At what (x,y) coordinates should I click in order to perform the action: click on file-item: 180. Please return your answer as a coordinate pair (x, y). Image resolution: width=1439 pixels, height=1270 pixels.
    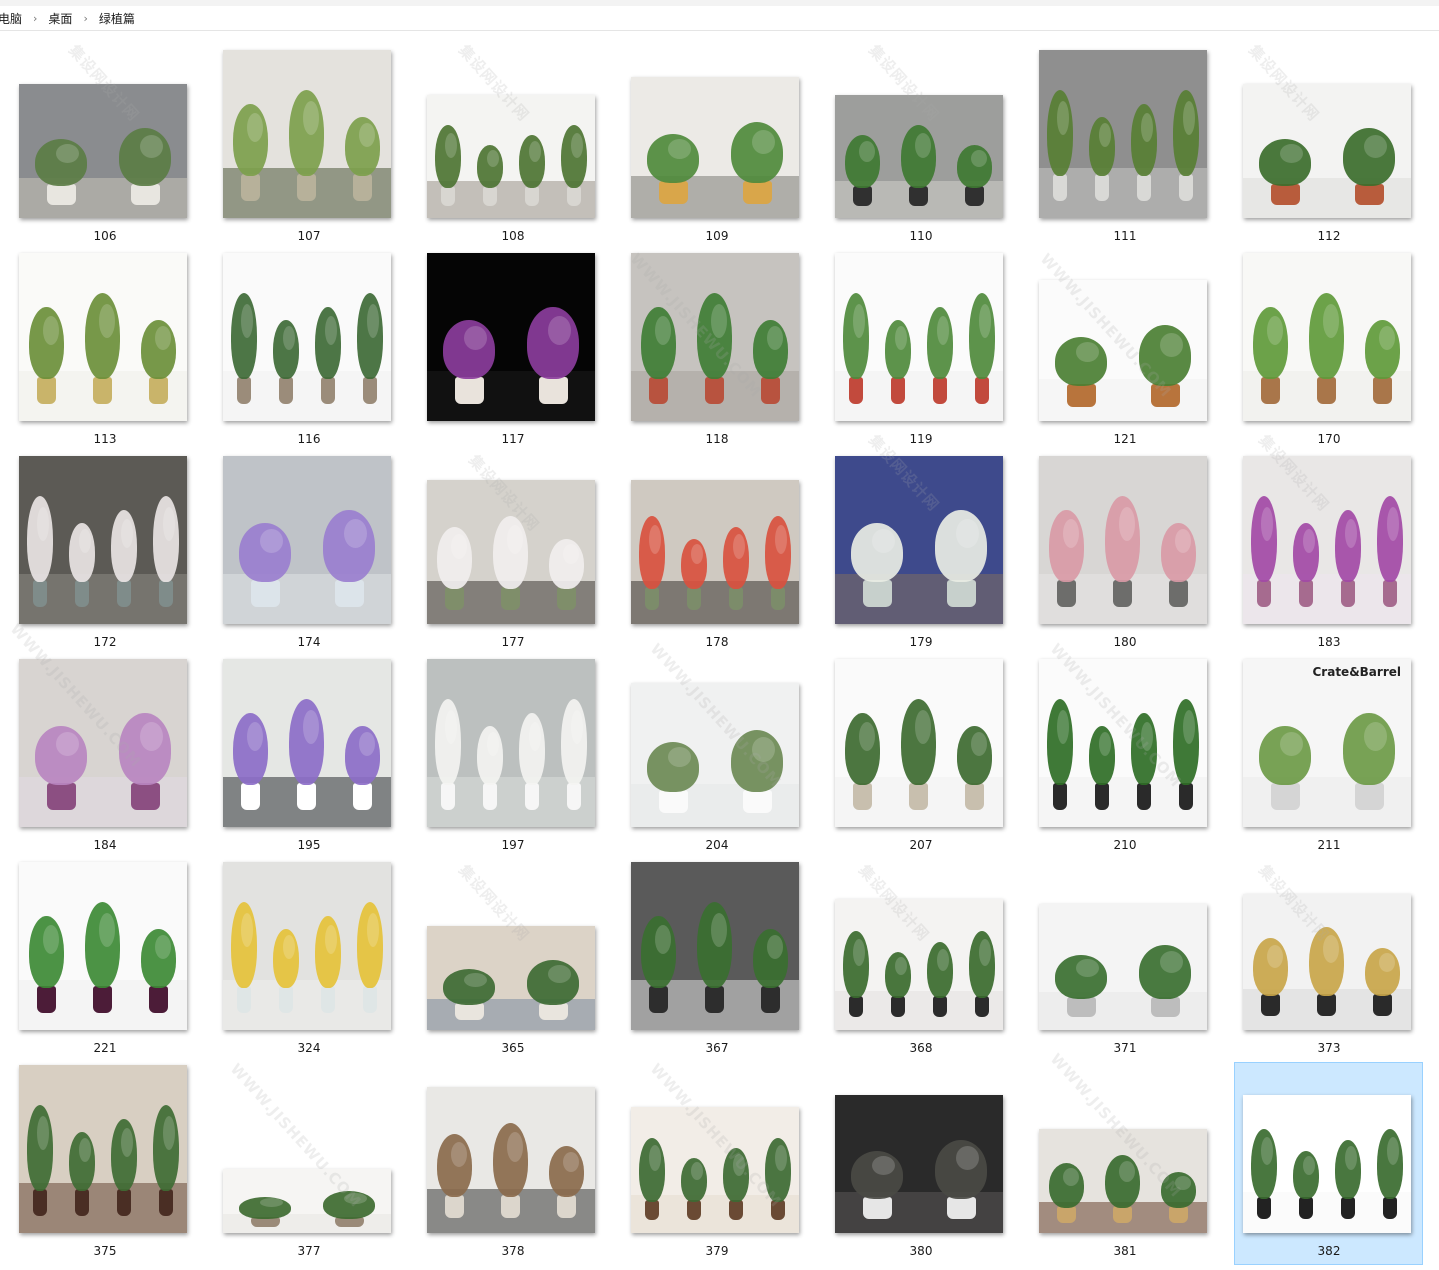
    Looking at the image, I should click on (1125, 554).